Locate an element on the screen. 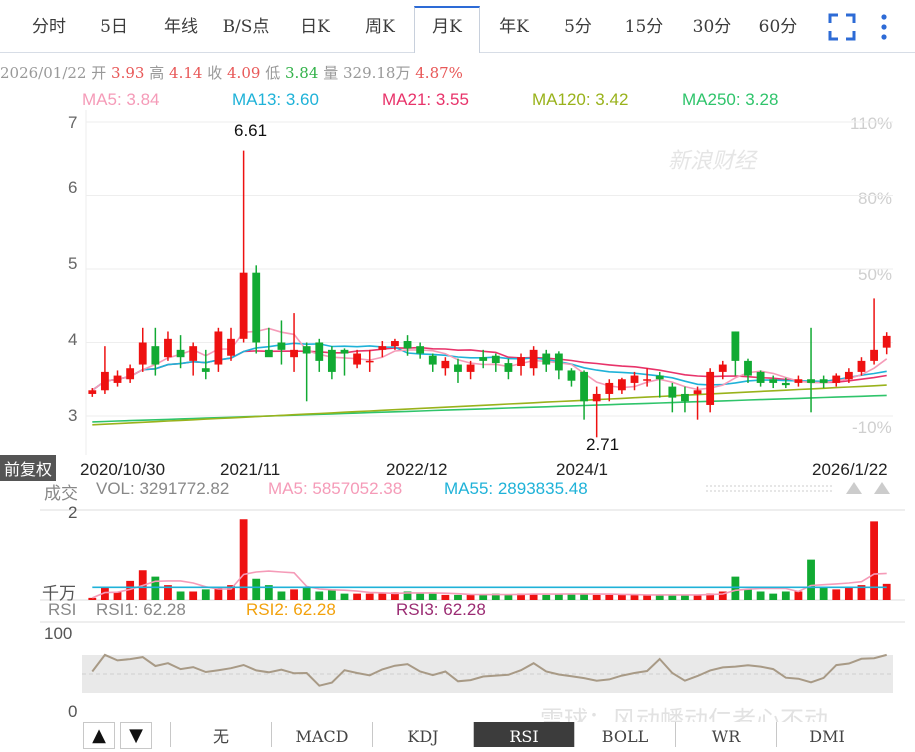 Image resolution: width=915 pixels, height=752 pixels. ma120-line is located at coordinates (489, 405).